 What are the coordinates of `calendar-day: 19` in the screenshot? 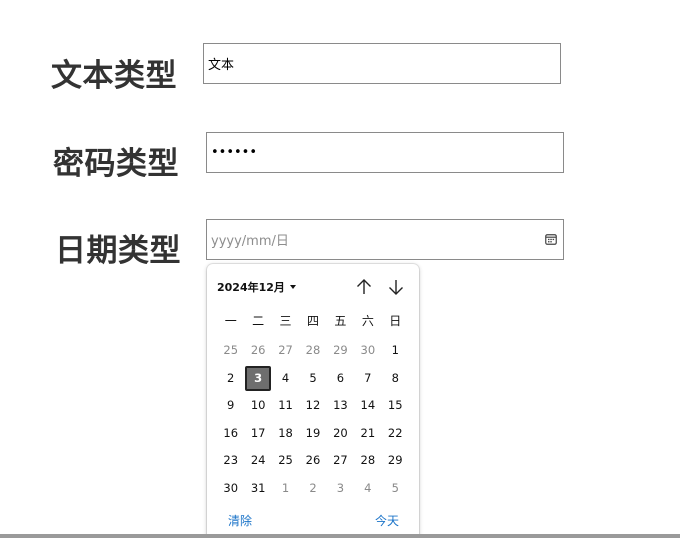 It's located at (312, 434).